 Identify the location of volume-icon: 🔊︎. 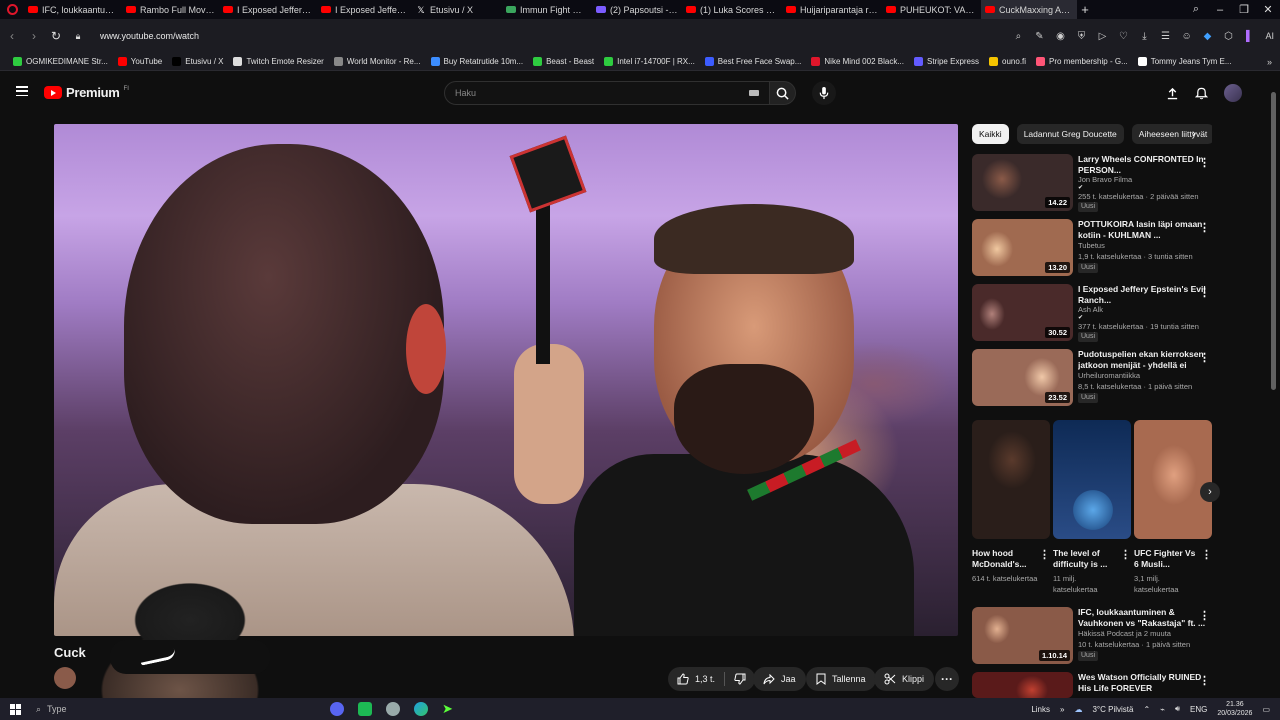
(1177, 709).